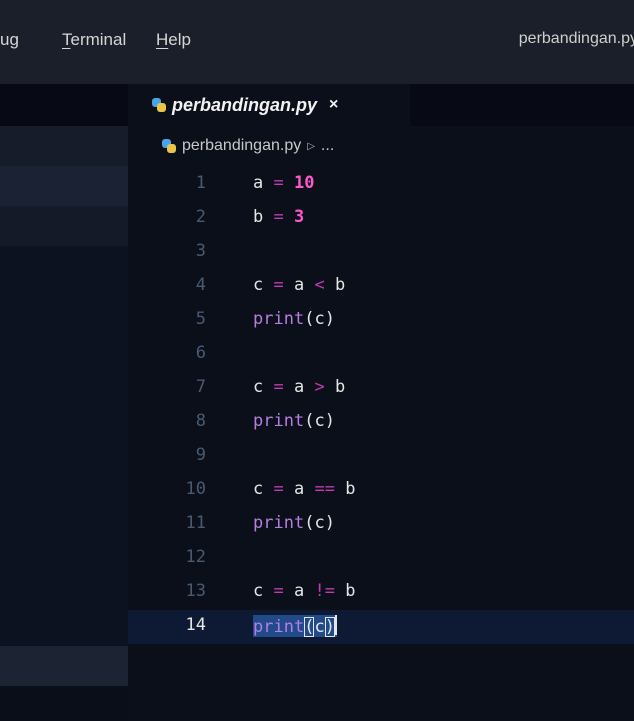  I want to click on menu-terminal: Terminal, so click(94, 40).